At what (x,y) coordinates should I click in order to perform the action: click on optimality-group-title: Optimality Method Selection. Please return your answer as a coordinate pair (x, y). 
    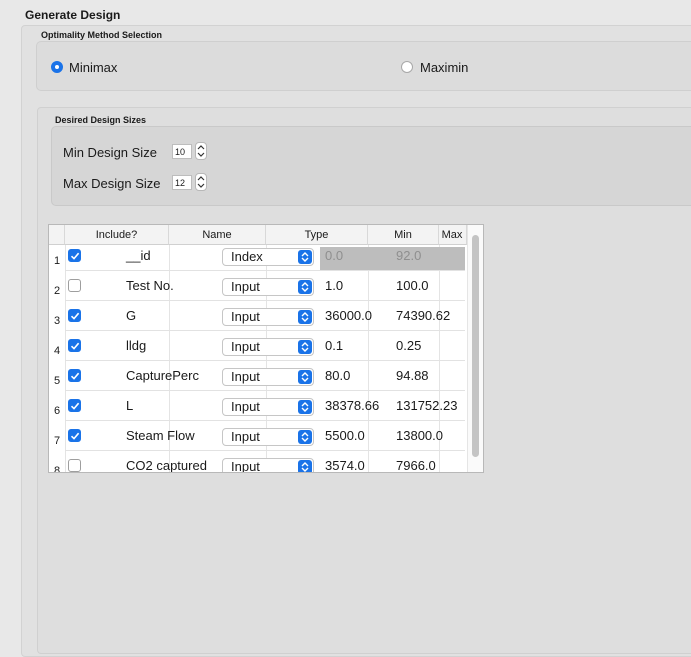
    Looking at the image, I should click on (102, 35).